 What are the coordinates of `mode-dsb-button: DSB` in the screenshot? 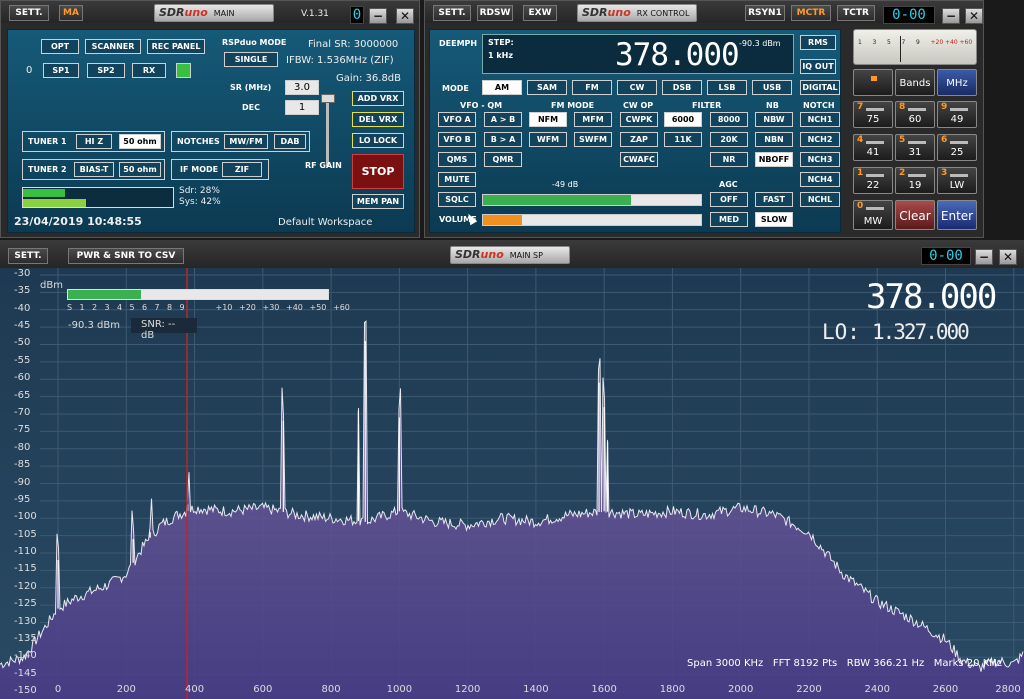 It's located at (682, 87).